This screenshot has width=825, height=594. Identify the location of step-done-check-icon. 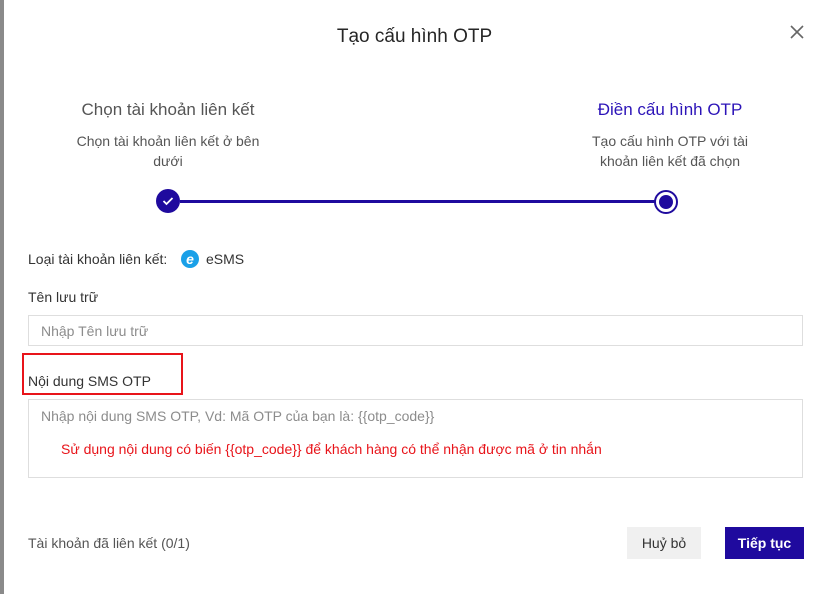
(168, 201).